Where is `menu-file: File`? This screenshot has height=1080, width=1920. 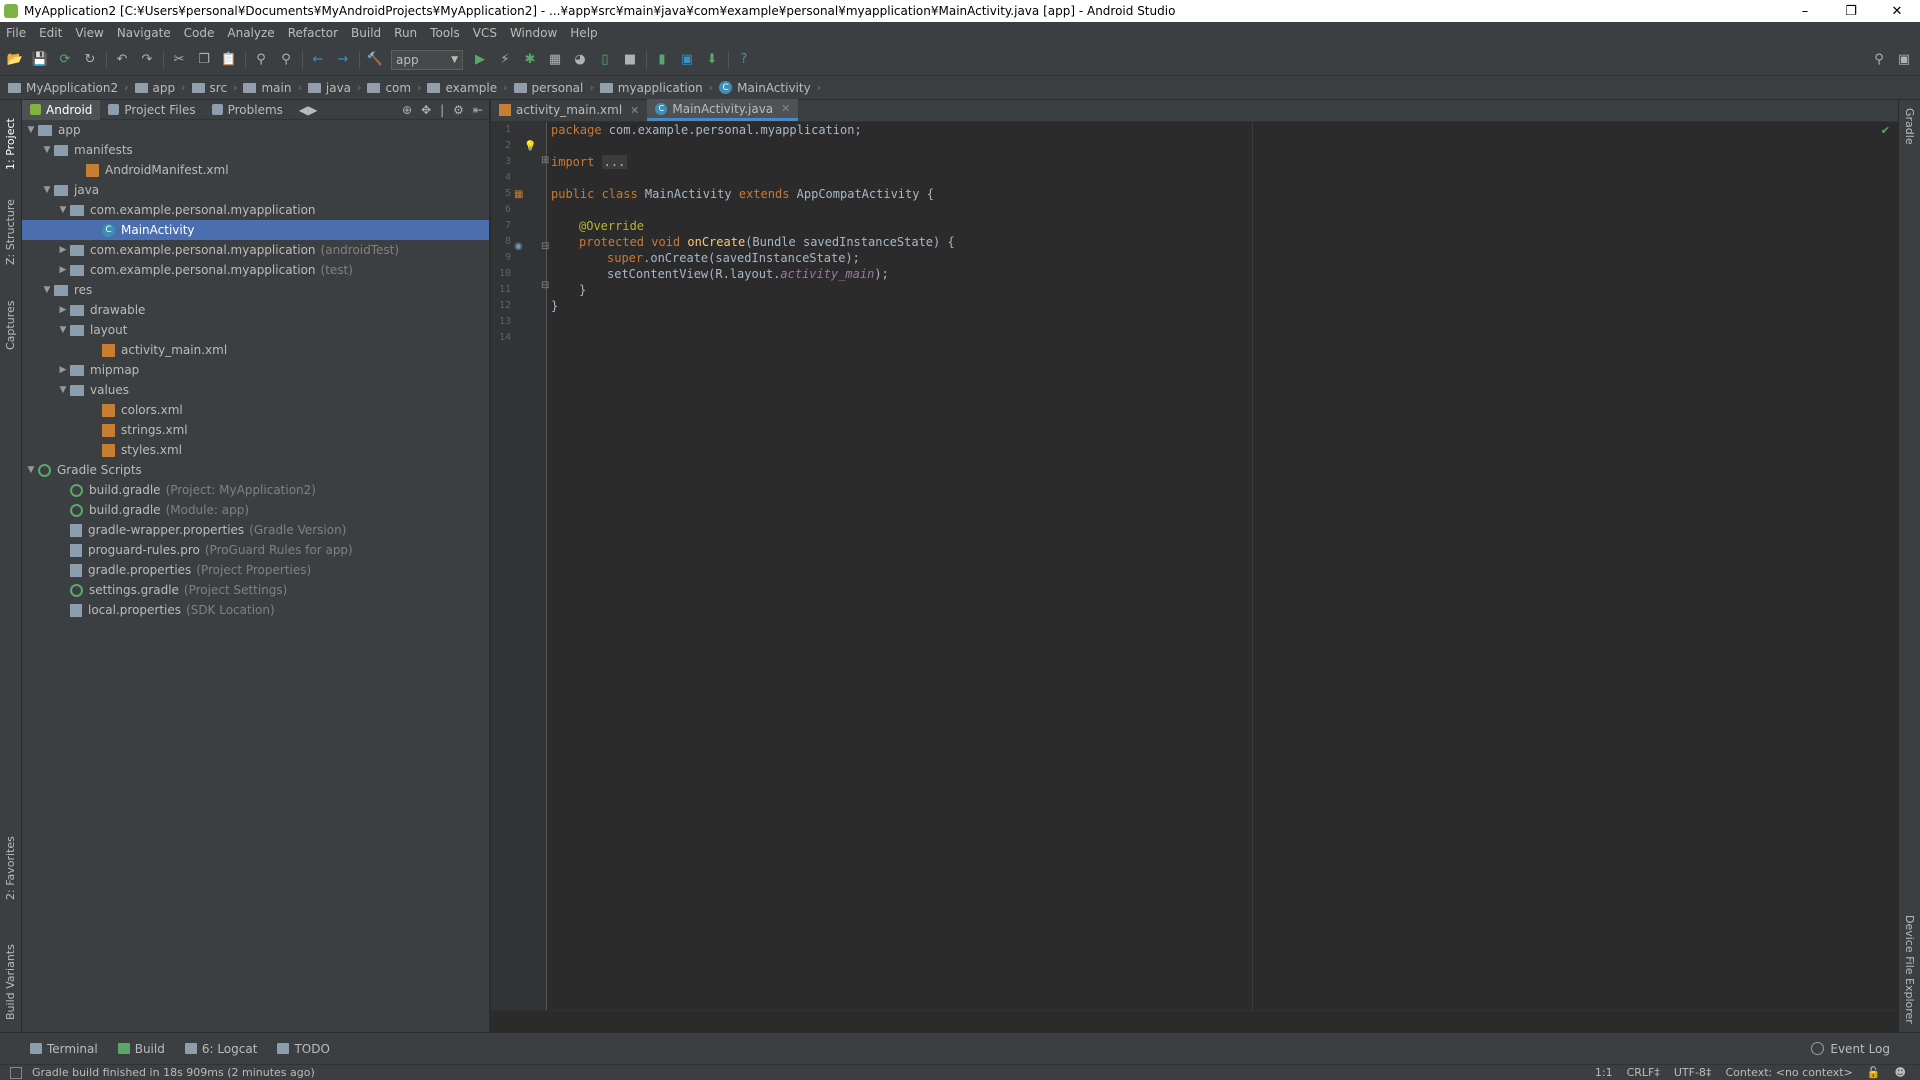 menu-file: File is located at coordinates (16, 33).